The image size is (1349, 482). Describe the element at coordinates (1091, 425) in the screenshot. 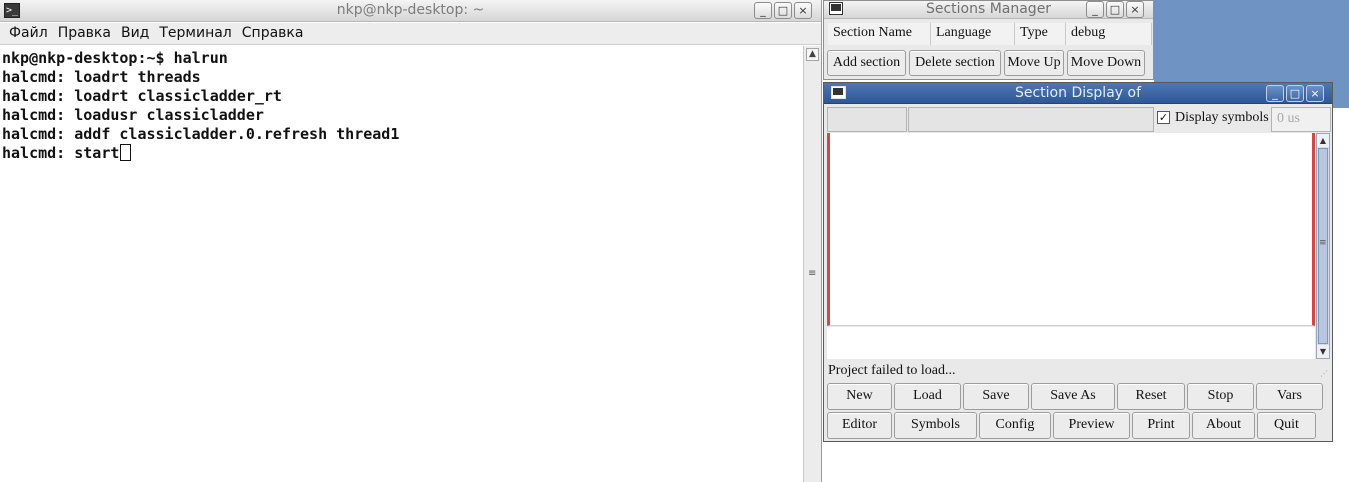

I see `preview-button: Preview` at that location.